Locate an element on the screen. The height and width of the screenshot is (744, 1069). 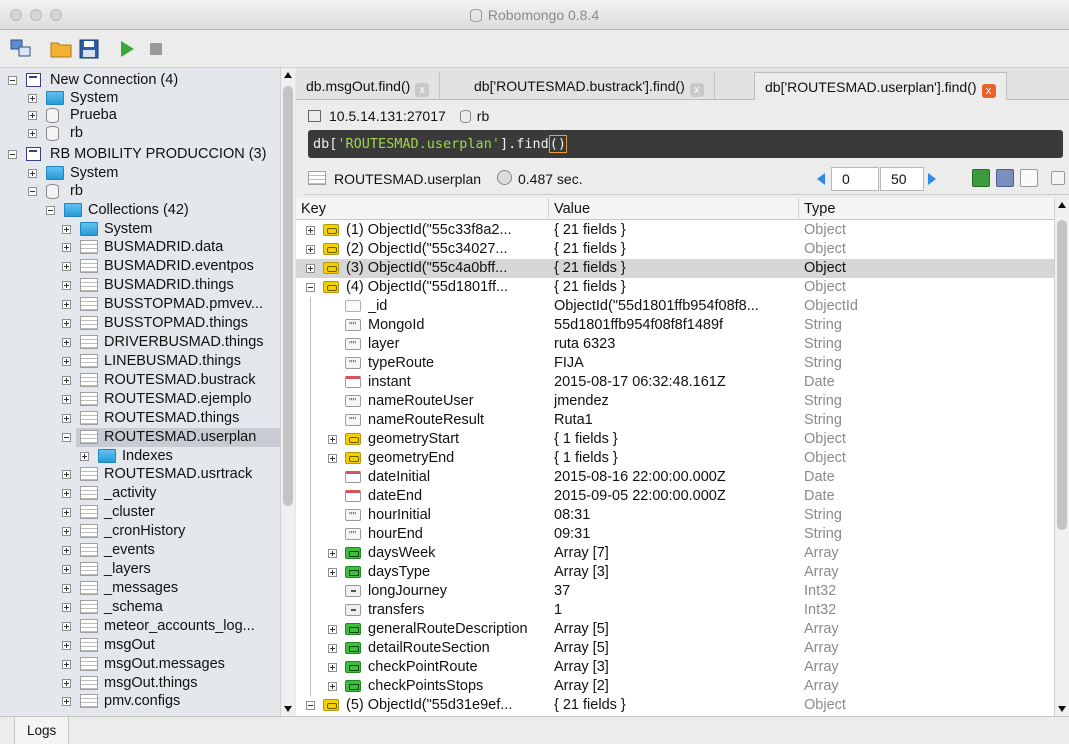
tree-item: New Connection (4) is located at coordinates (140, 80).